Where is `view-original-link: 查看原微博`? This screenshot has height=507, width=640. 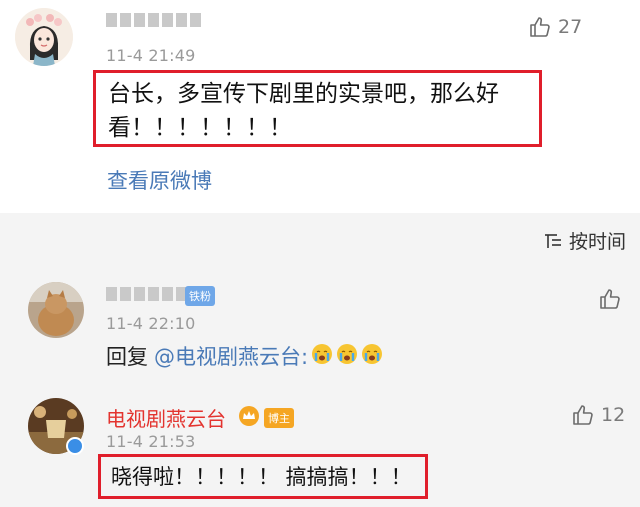 view-original-link: 查看原微博 is located at coordinates (159, 180).